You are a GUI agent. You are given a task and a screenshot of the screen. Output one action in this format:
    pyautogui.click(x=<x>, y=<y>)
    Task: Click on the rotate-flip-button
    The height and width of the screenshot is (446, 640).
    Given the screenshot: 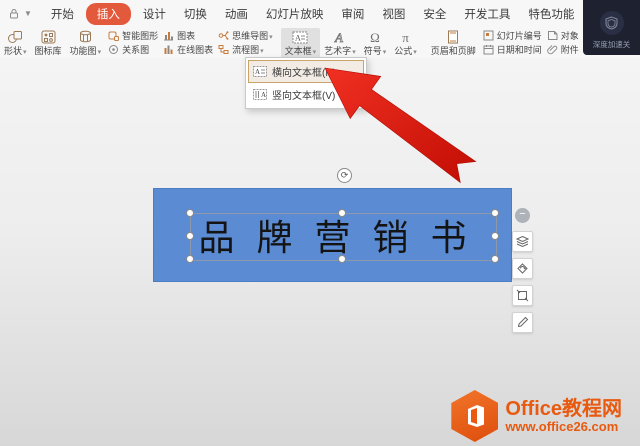 What is the action you would take?
    pyautogui.click(x=522, y=268)
    